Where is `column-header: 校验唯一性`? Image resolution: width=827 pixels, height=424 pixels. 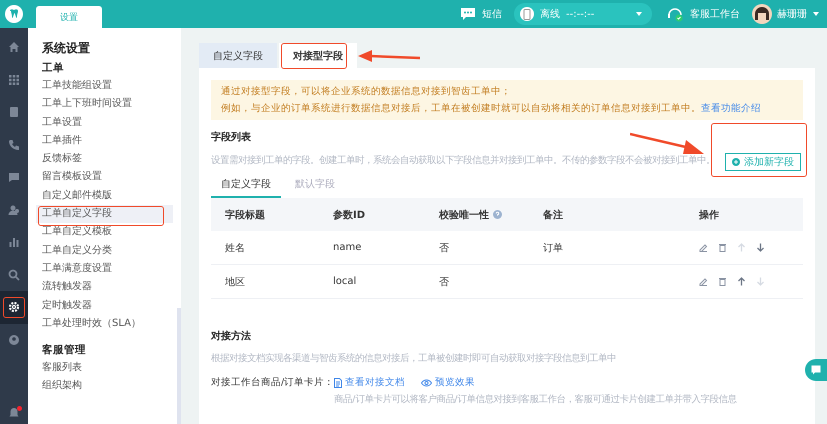
column-header: 校验唯一性 is located at coordinates (491, 215).